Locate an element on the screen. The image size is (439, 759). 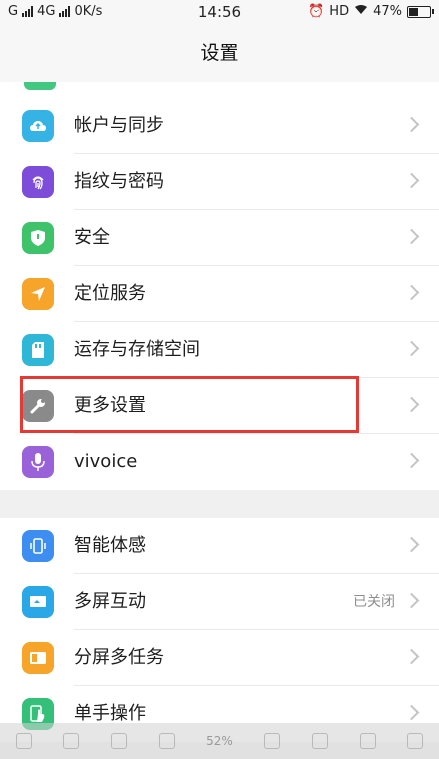
settings-item: 定位服务 is located at coordinates (219, 294).